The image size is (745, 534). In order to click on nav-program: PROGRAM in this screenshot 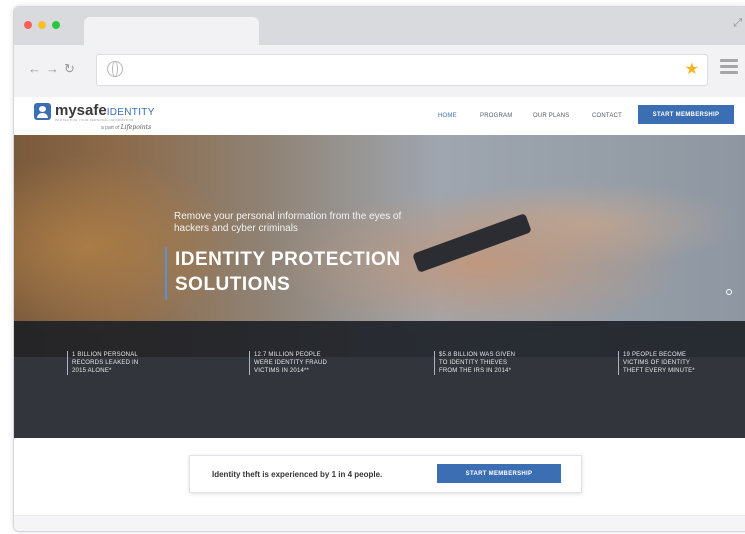, I will do `click(496, 116)`.